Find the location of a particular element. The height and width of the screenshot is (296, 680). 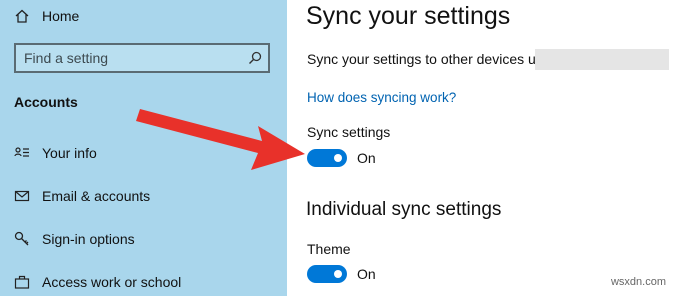

person-list-icon is located at coordinates (22, 153).